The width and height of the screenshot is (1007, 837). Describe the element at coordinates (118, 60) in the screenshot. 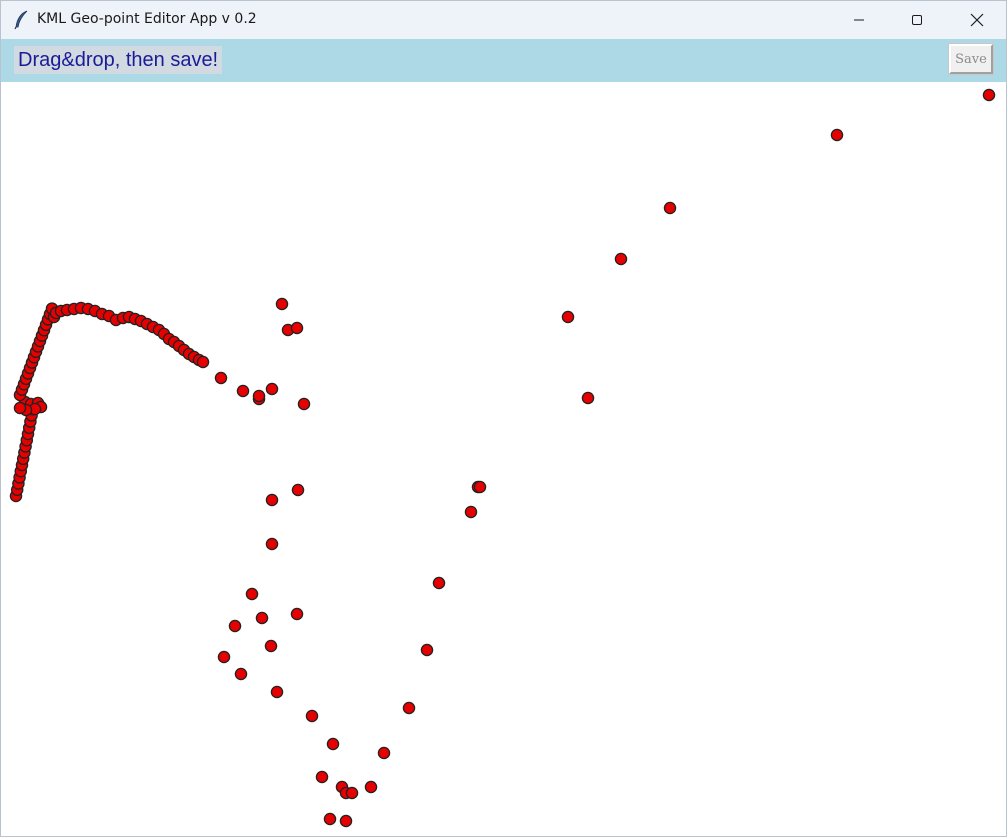

I see `instruction-label: Drag&drop, then save!` at that location.